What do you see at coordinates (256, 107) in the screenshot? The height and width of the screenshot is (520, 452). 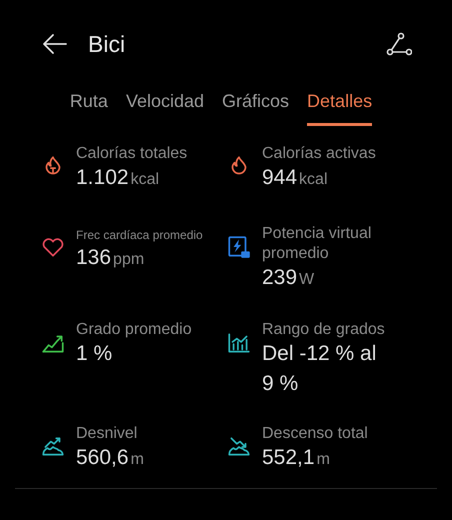 I see `tab: Gráficos` at bounding box center [256, 107].